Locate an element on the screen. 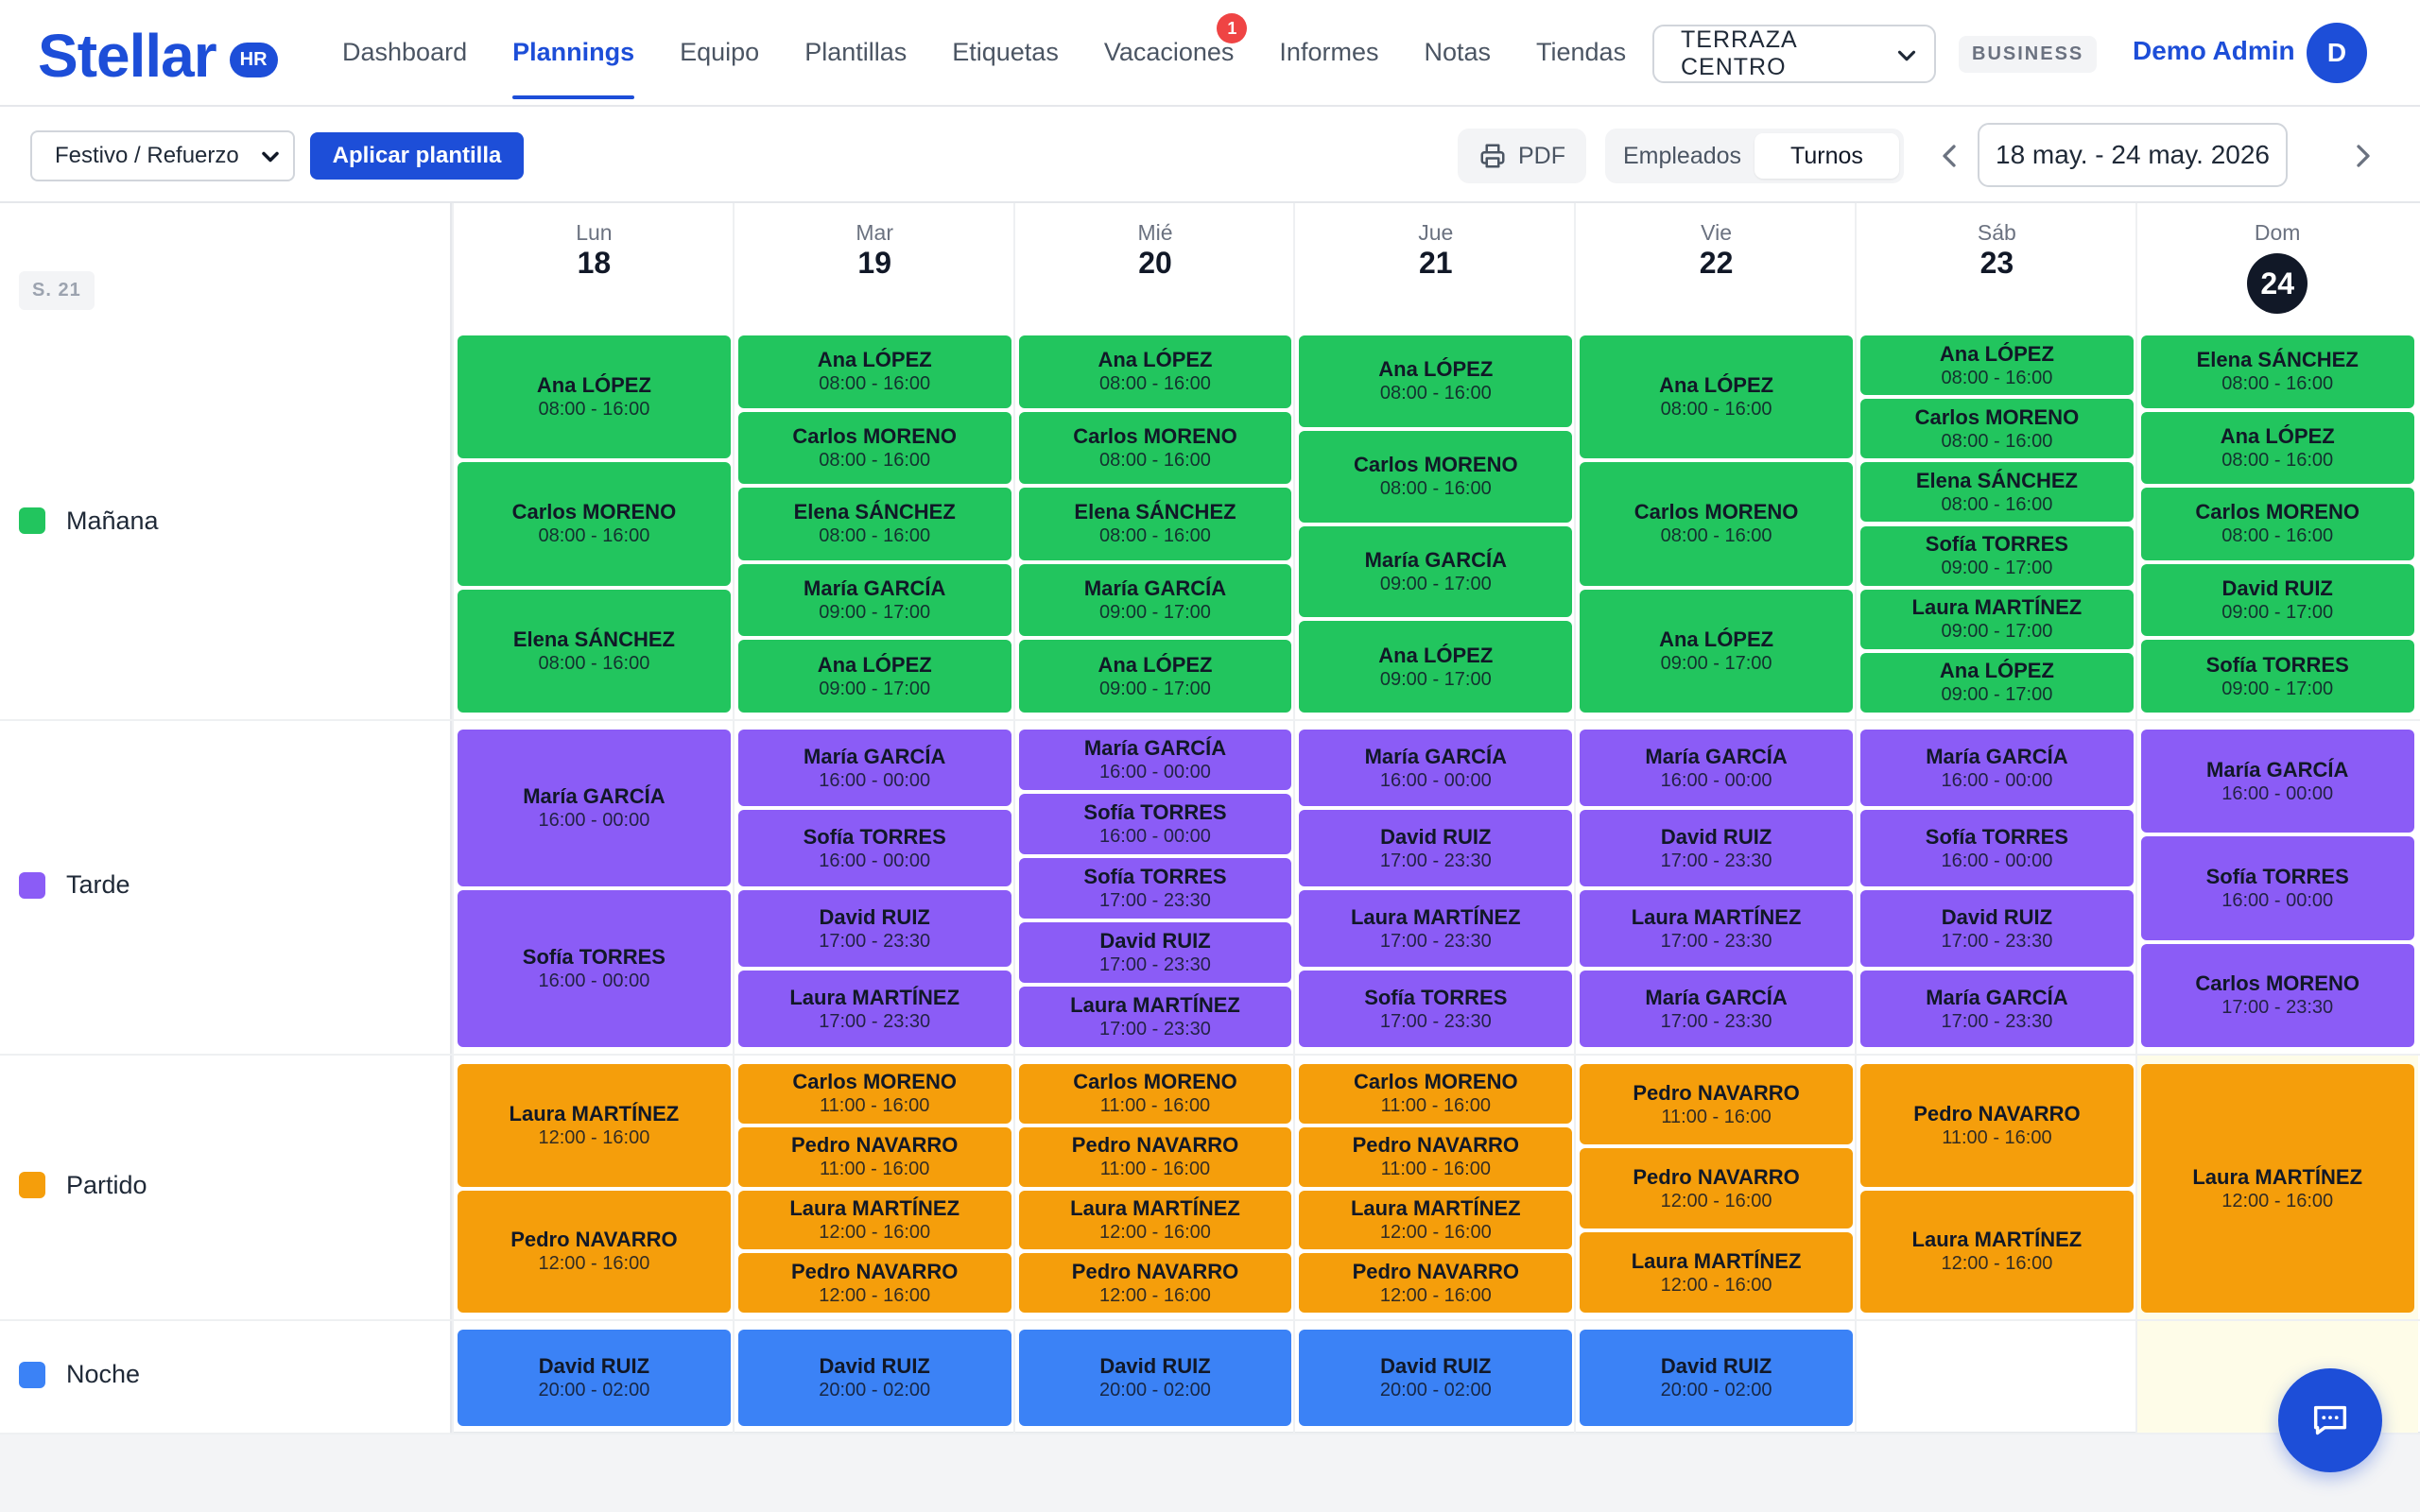  day-number: 23 is located at coordinates (1997, 263).